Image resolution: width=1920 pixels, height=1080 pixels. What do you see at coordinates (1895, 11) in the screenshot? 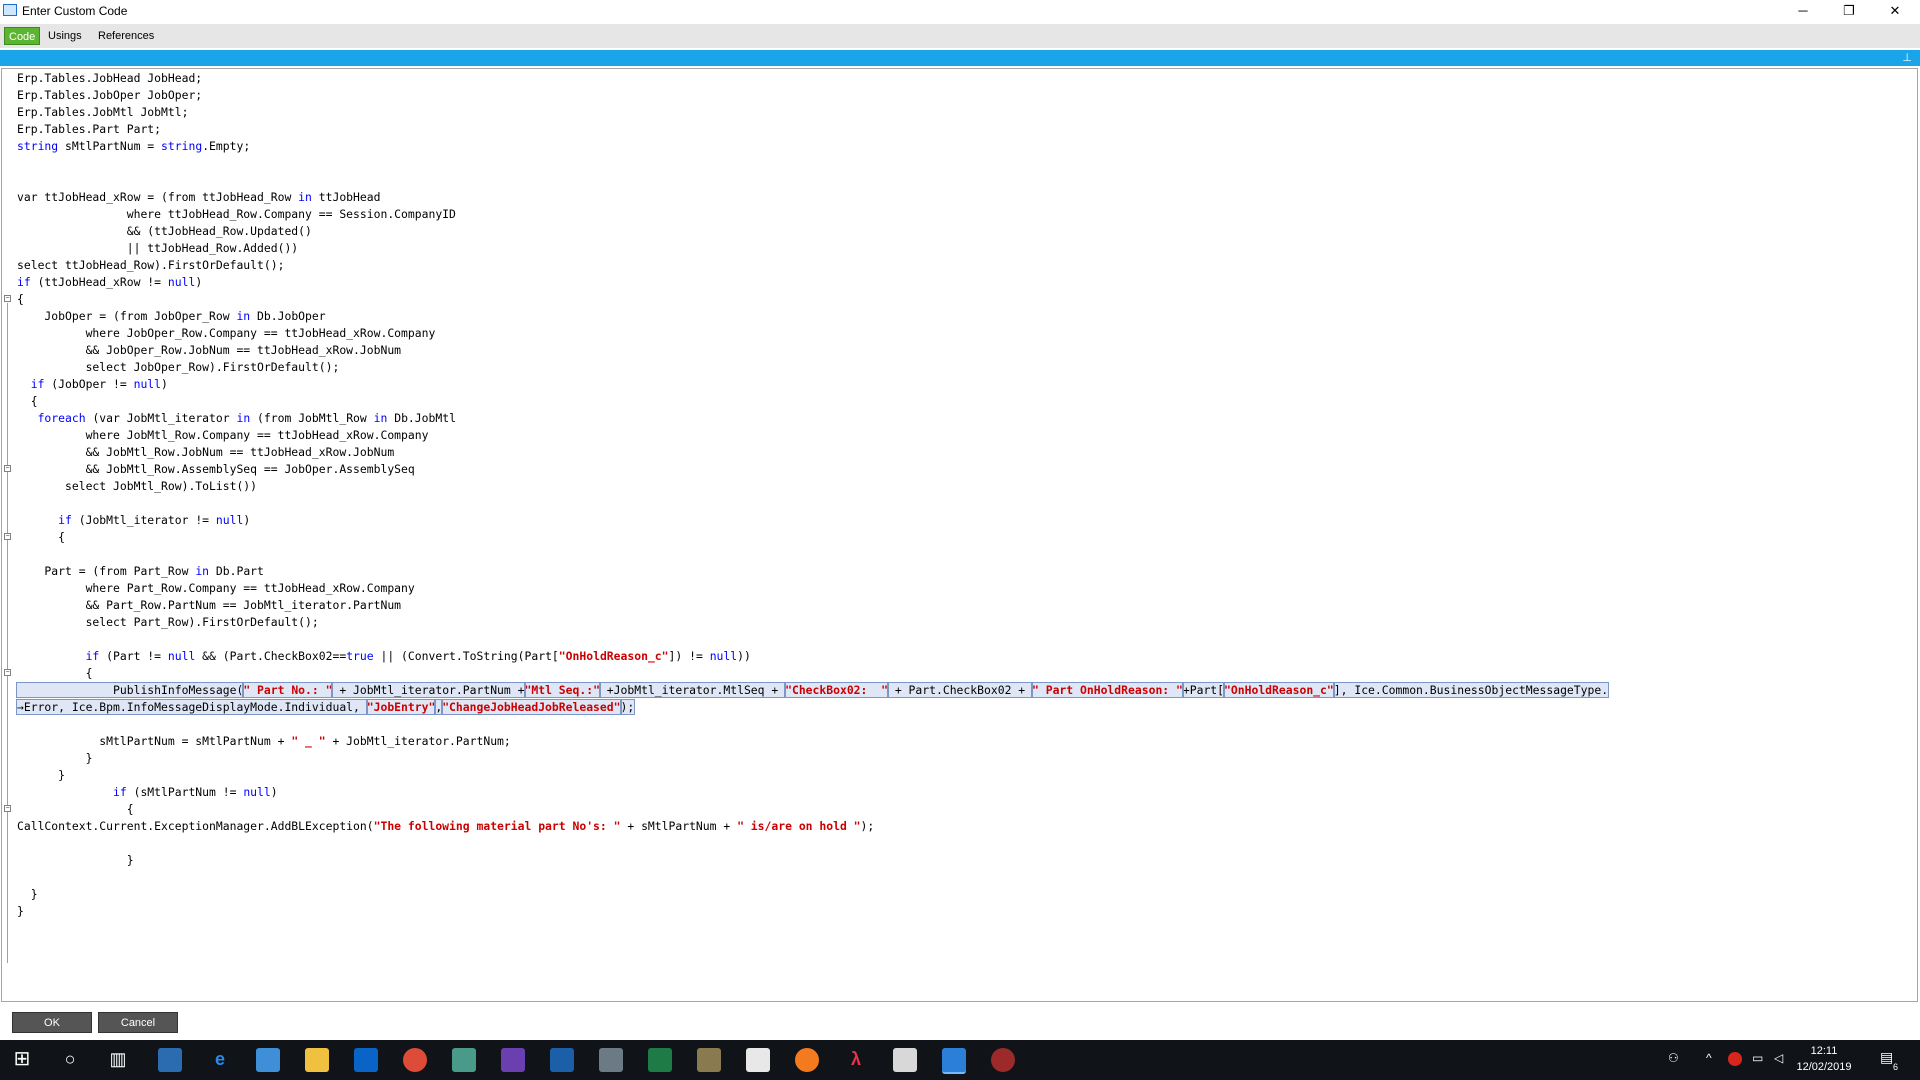
I see `close-button: ✕` at bounding box center [1895, 11].